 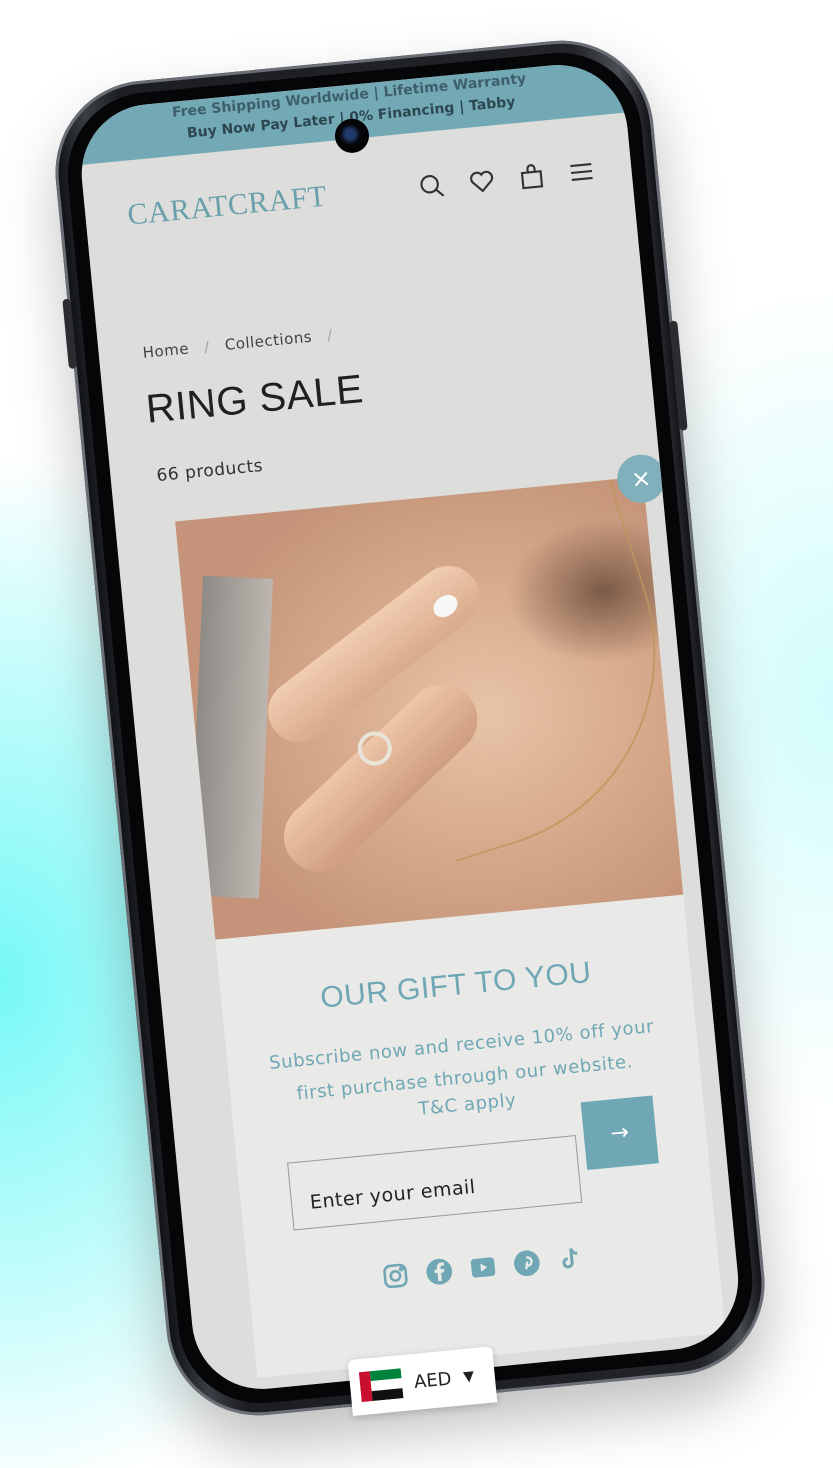 I want to click on tiktok-icon, so click(x=570, y=1259).